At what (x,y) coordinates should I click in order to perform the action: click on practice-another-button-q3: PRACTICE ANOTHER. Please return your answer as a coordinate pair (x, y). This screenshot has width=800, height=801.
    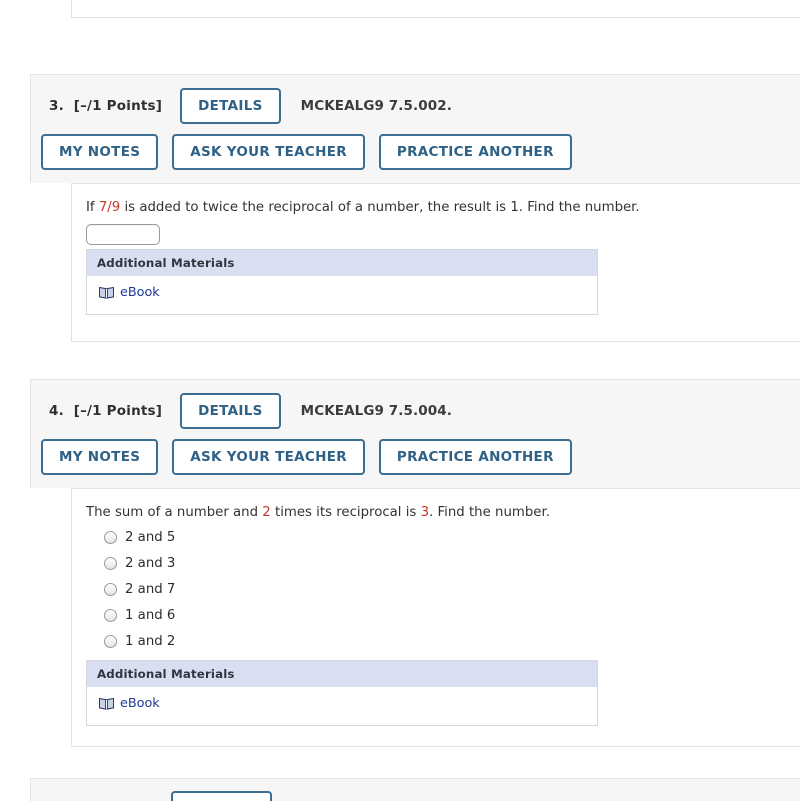
    Looking at the image, I should click on (475, 152).